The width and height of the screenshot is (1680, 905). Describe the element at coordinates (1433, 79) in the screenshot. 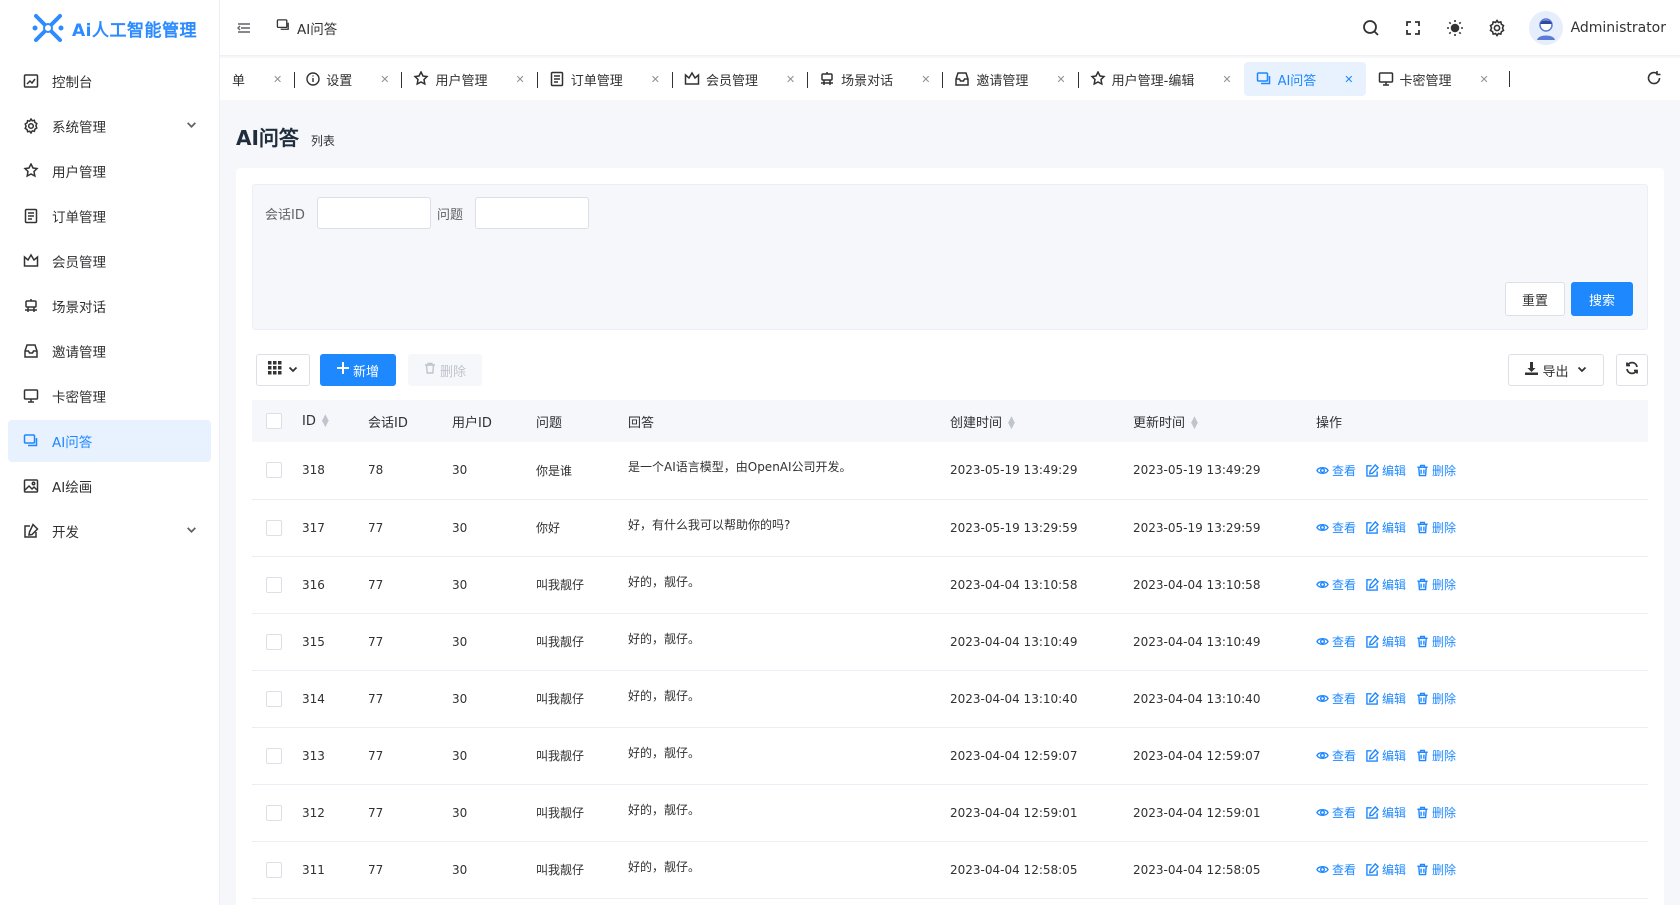

I see `tab: 卡密管理 ✕` at that location.